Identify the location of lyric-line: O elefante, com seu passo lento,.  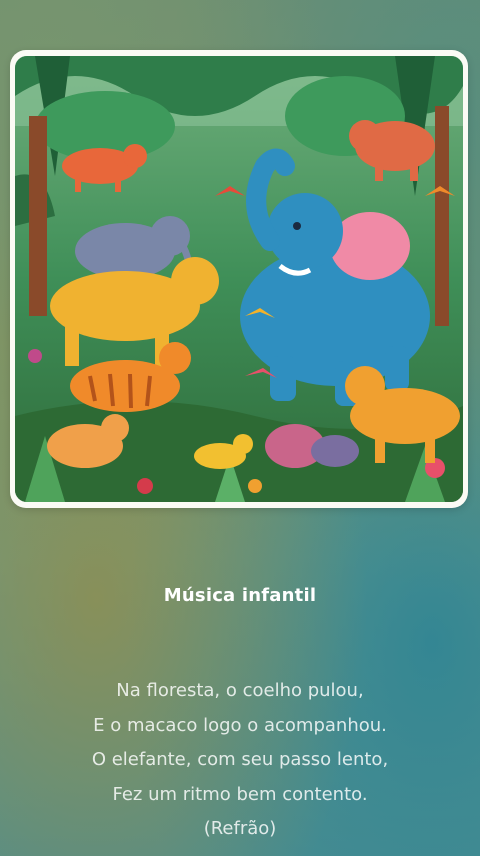
(240, 759).